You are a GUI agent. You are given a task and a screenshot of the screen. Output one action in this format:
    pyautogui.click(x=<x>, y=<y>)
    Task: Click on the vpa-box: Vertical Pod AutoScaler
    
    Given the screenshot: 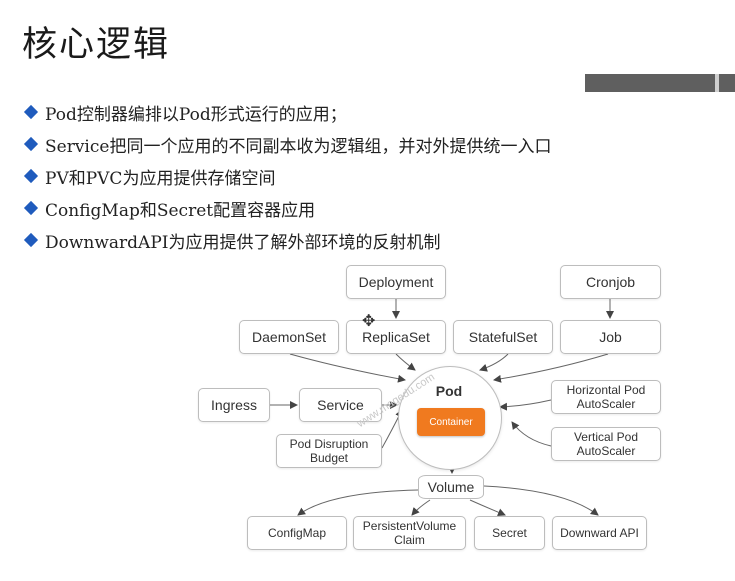 What is the action you would take?
    pyautogui.click(x=606, y=444)
    